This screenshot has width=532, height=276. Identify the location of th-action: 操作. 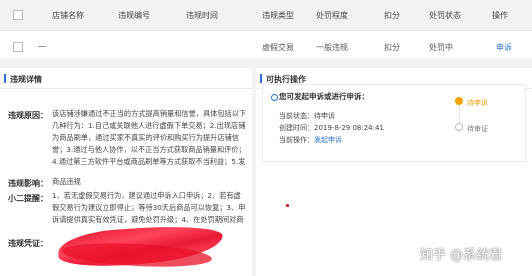
(500, 15).